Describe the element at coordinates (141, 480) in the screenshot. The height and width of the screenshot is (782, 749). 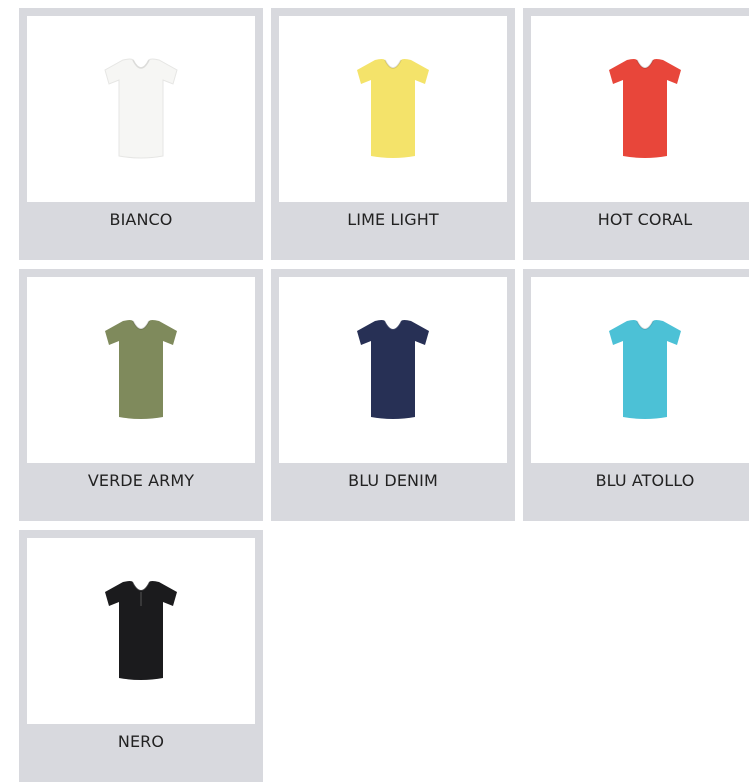
I see `color-name-label: VERDE ARMY` at that location.